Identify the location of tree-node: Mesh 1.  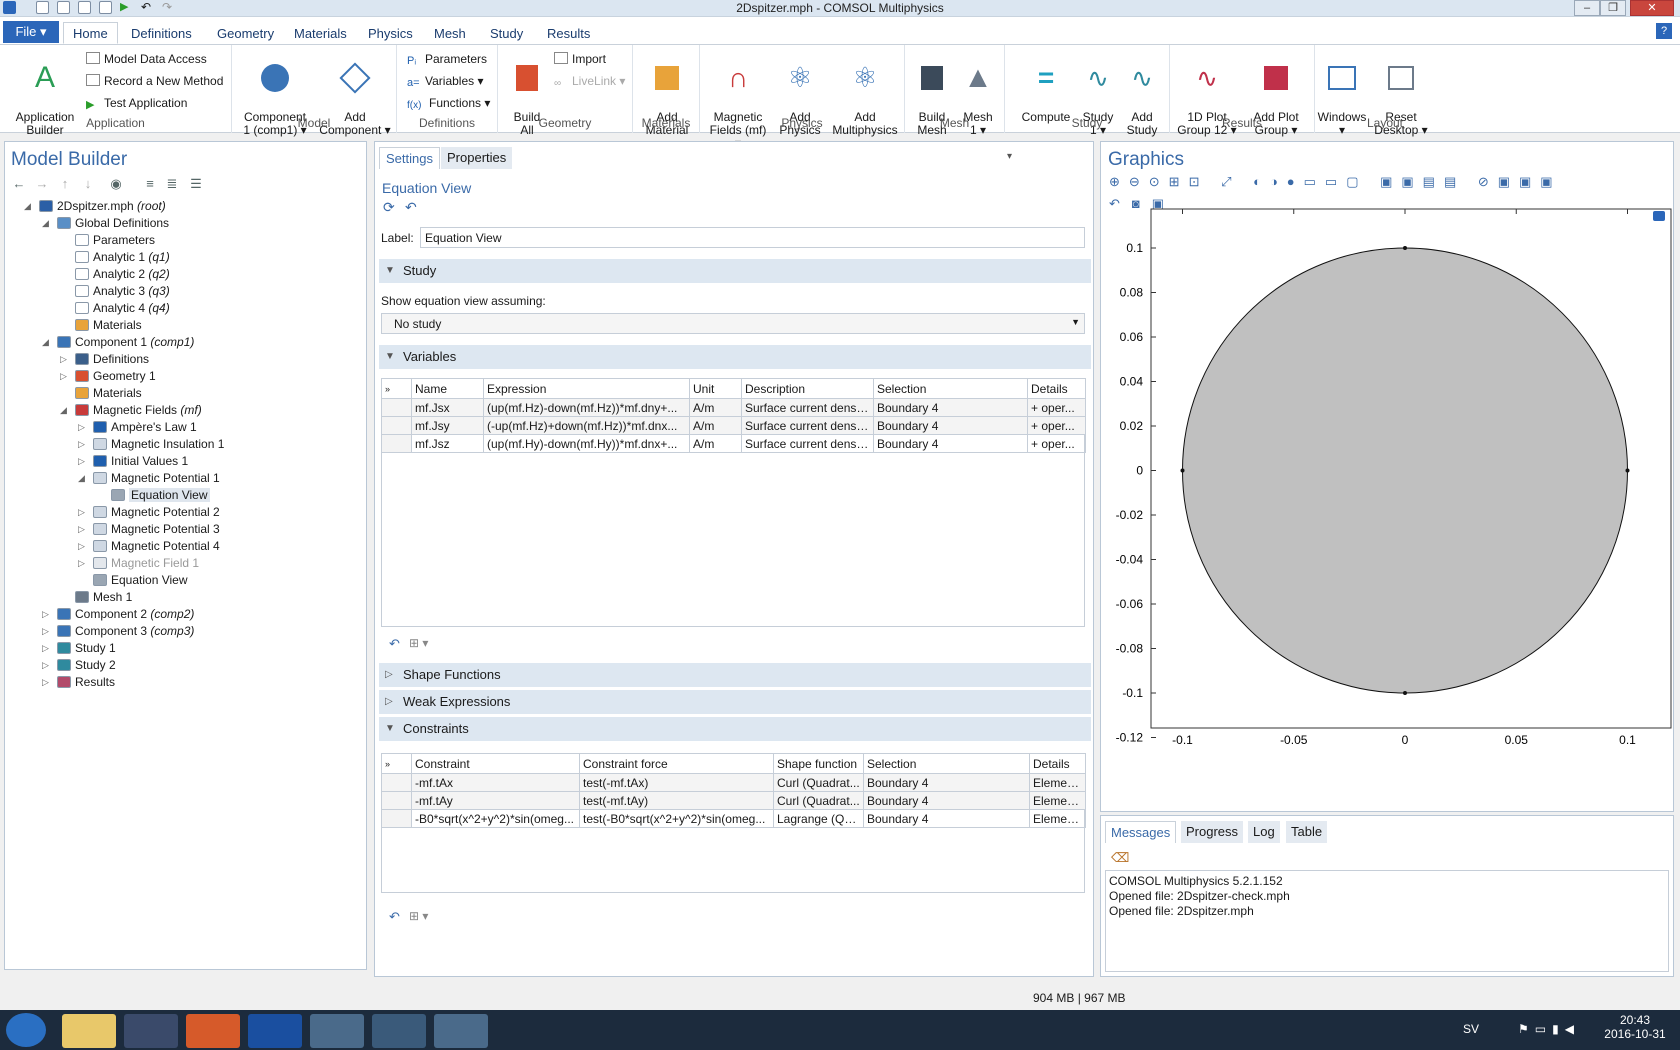
(103, 597).